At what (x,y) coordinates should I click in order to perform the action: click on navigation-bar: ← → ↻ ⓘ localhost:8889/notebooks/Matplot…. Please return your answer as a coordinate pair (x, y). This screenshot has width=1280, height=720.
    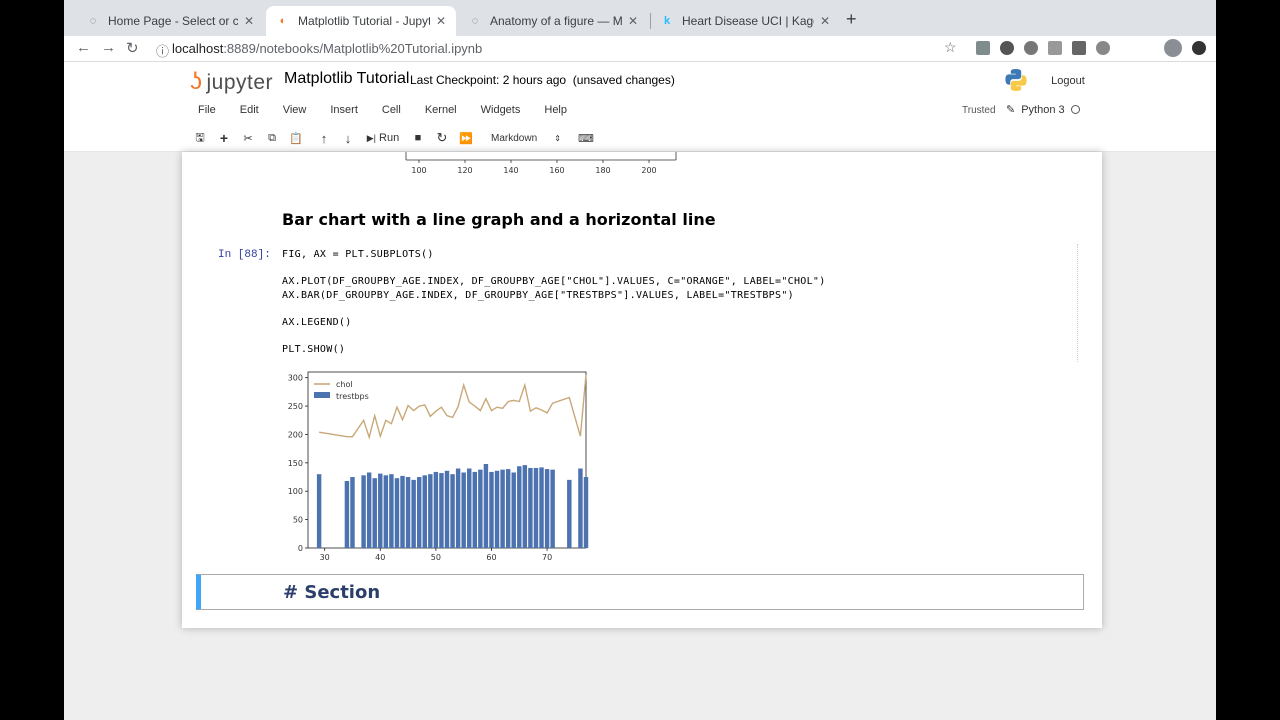
    Looking at the image, I should click on (640, 49).